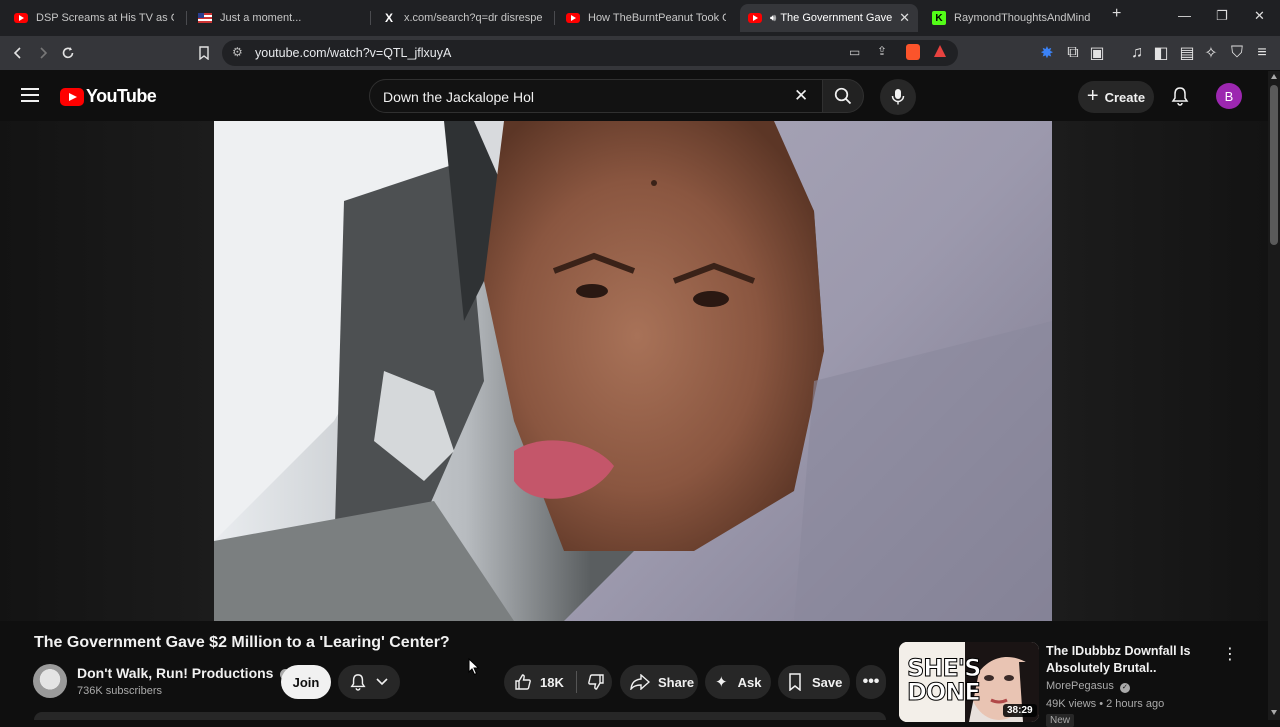 The width and height of the screenshot is (1280, 727). Describe the element at coordinates (749, 682) in the screenshot. I see `ask-button-label: Ask` at that location.